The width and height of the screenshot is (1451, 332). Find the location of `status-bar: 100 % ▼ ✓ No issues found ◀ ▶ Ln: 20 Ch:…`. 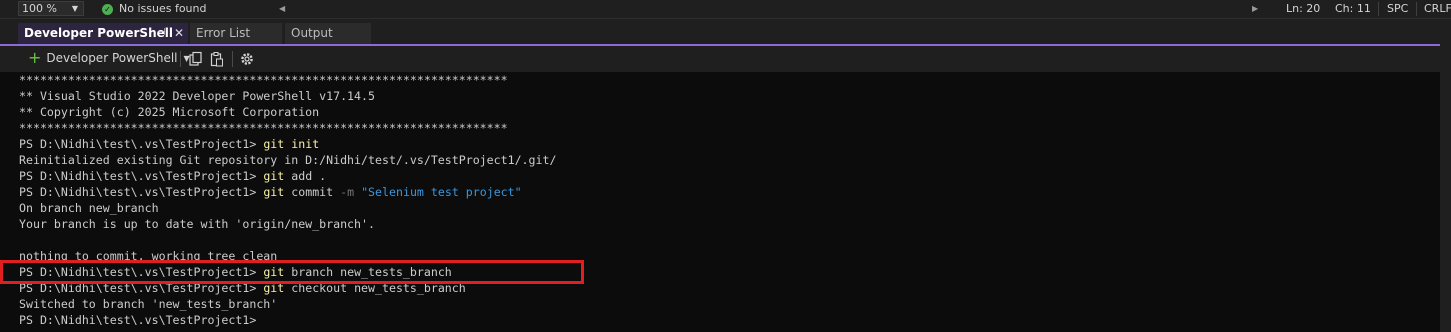

status-bar: 100 % ▼ ✓ No issues found ◀ ▶ Ln: 20 Ch:… is located at coordinates (725, 9).